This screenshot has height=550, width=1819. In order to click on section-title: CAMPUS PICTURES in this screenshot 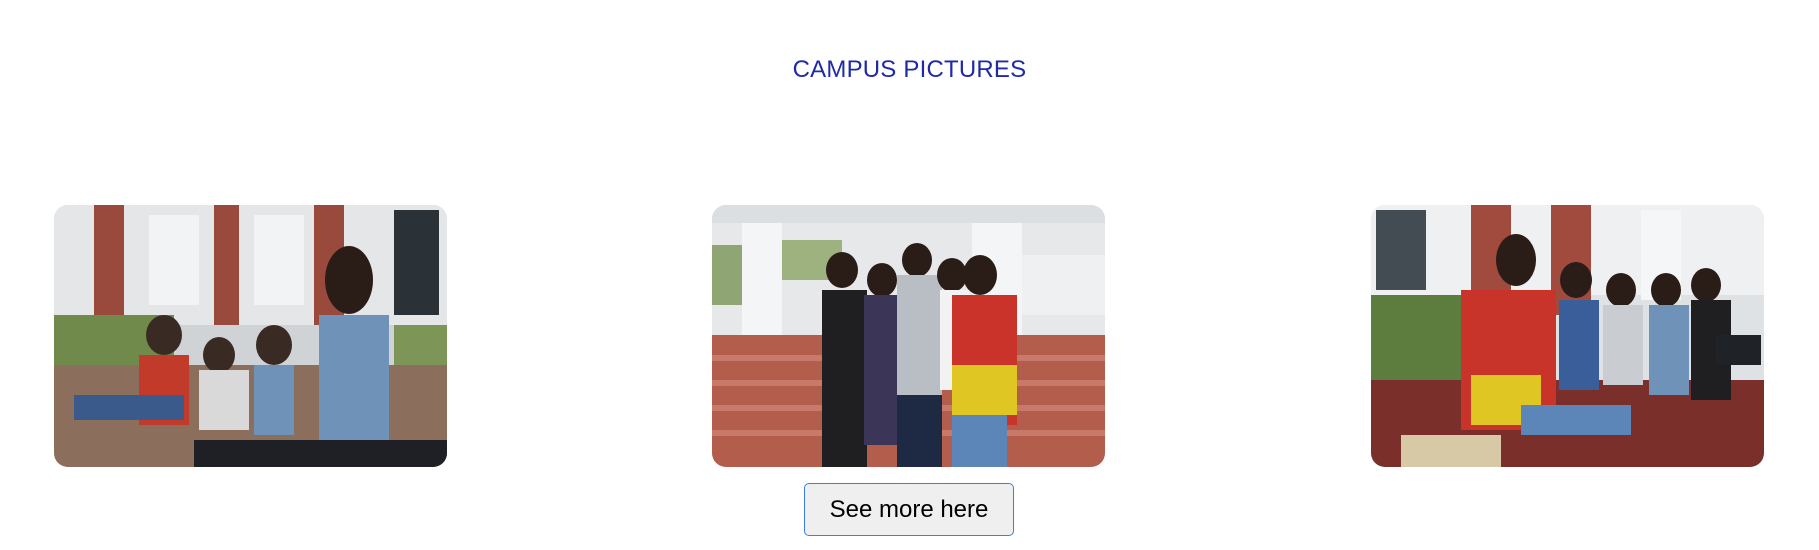, I will do `click(909, 69)`.